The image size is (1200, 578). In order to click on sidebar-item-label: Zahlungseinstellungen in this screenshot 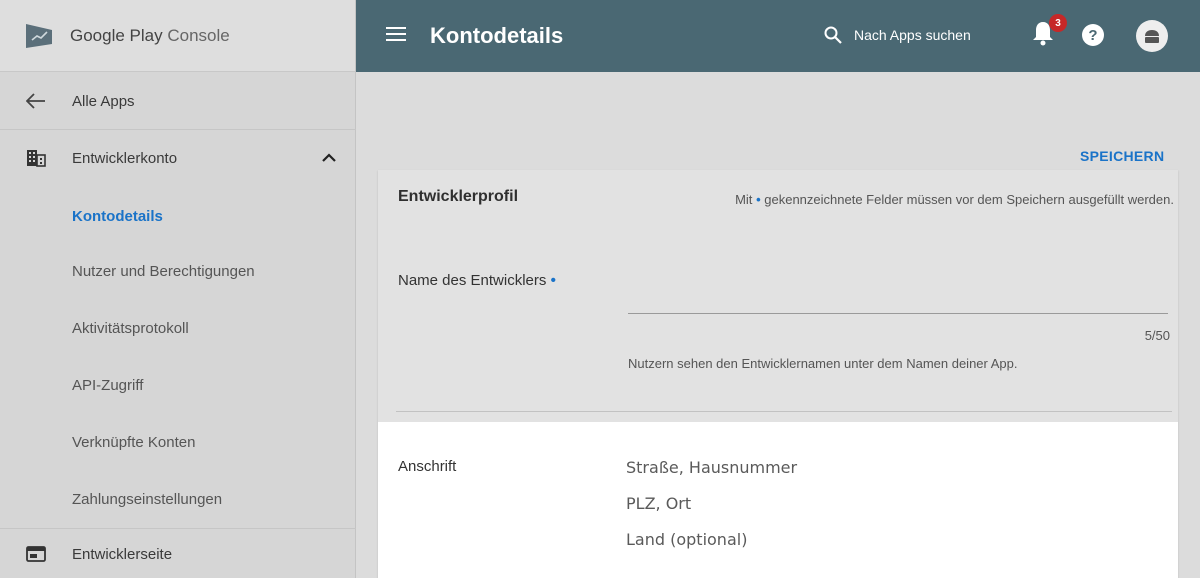, I will do `click(147, 499)`.